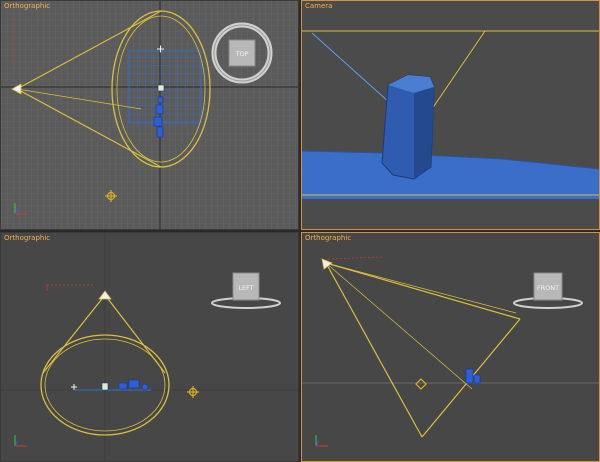  What do you see at coordinates (74, 387) in the screenshot?
I see `pivot-cross-icon` at bounding box center [74, 387].